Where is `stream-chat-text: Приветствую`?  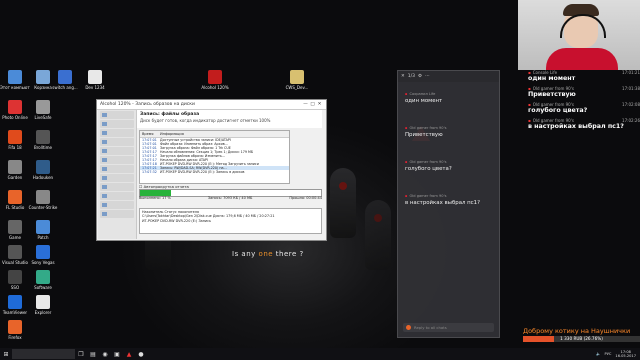 stream-chat-text: Приветствую is located at coordinates (552, 94).